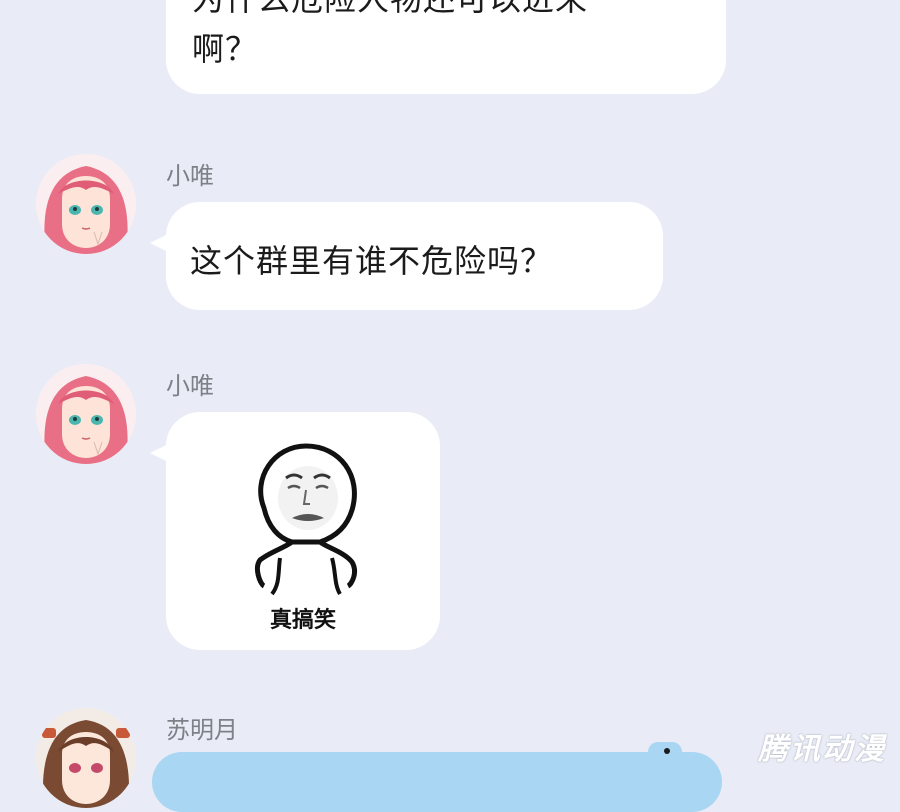 The image size is (900, 812). I want to click on sticker-bubble: 真搞笑, so click(295, 531).